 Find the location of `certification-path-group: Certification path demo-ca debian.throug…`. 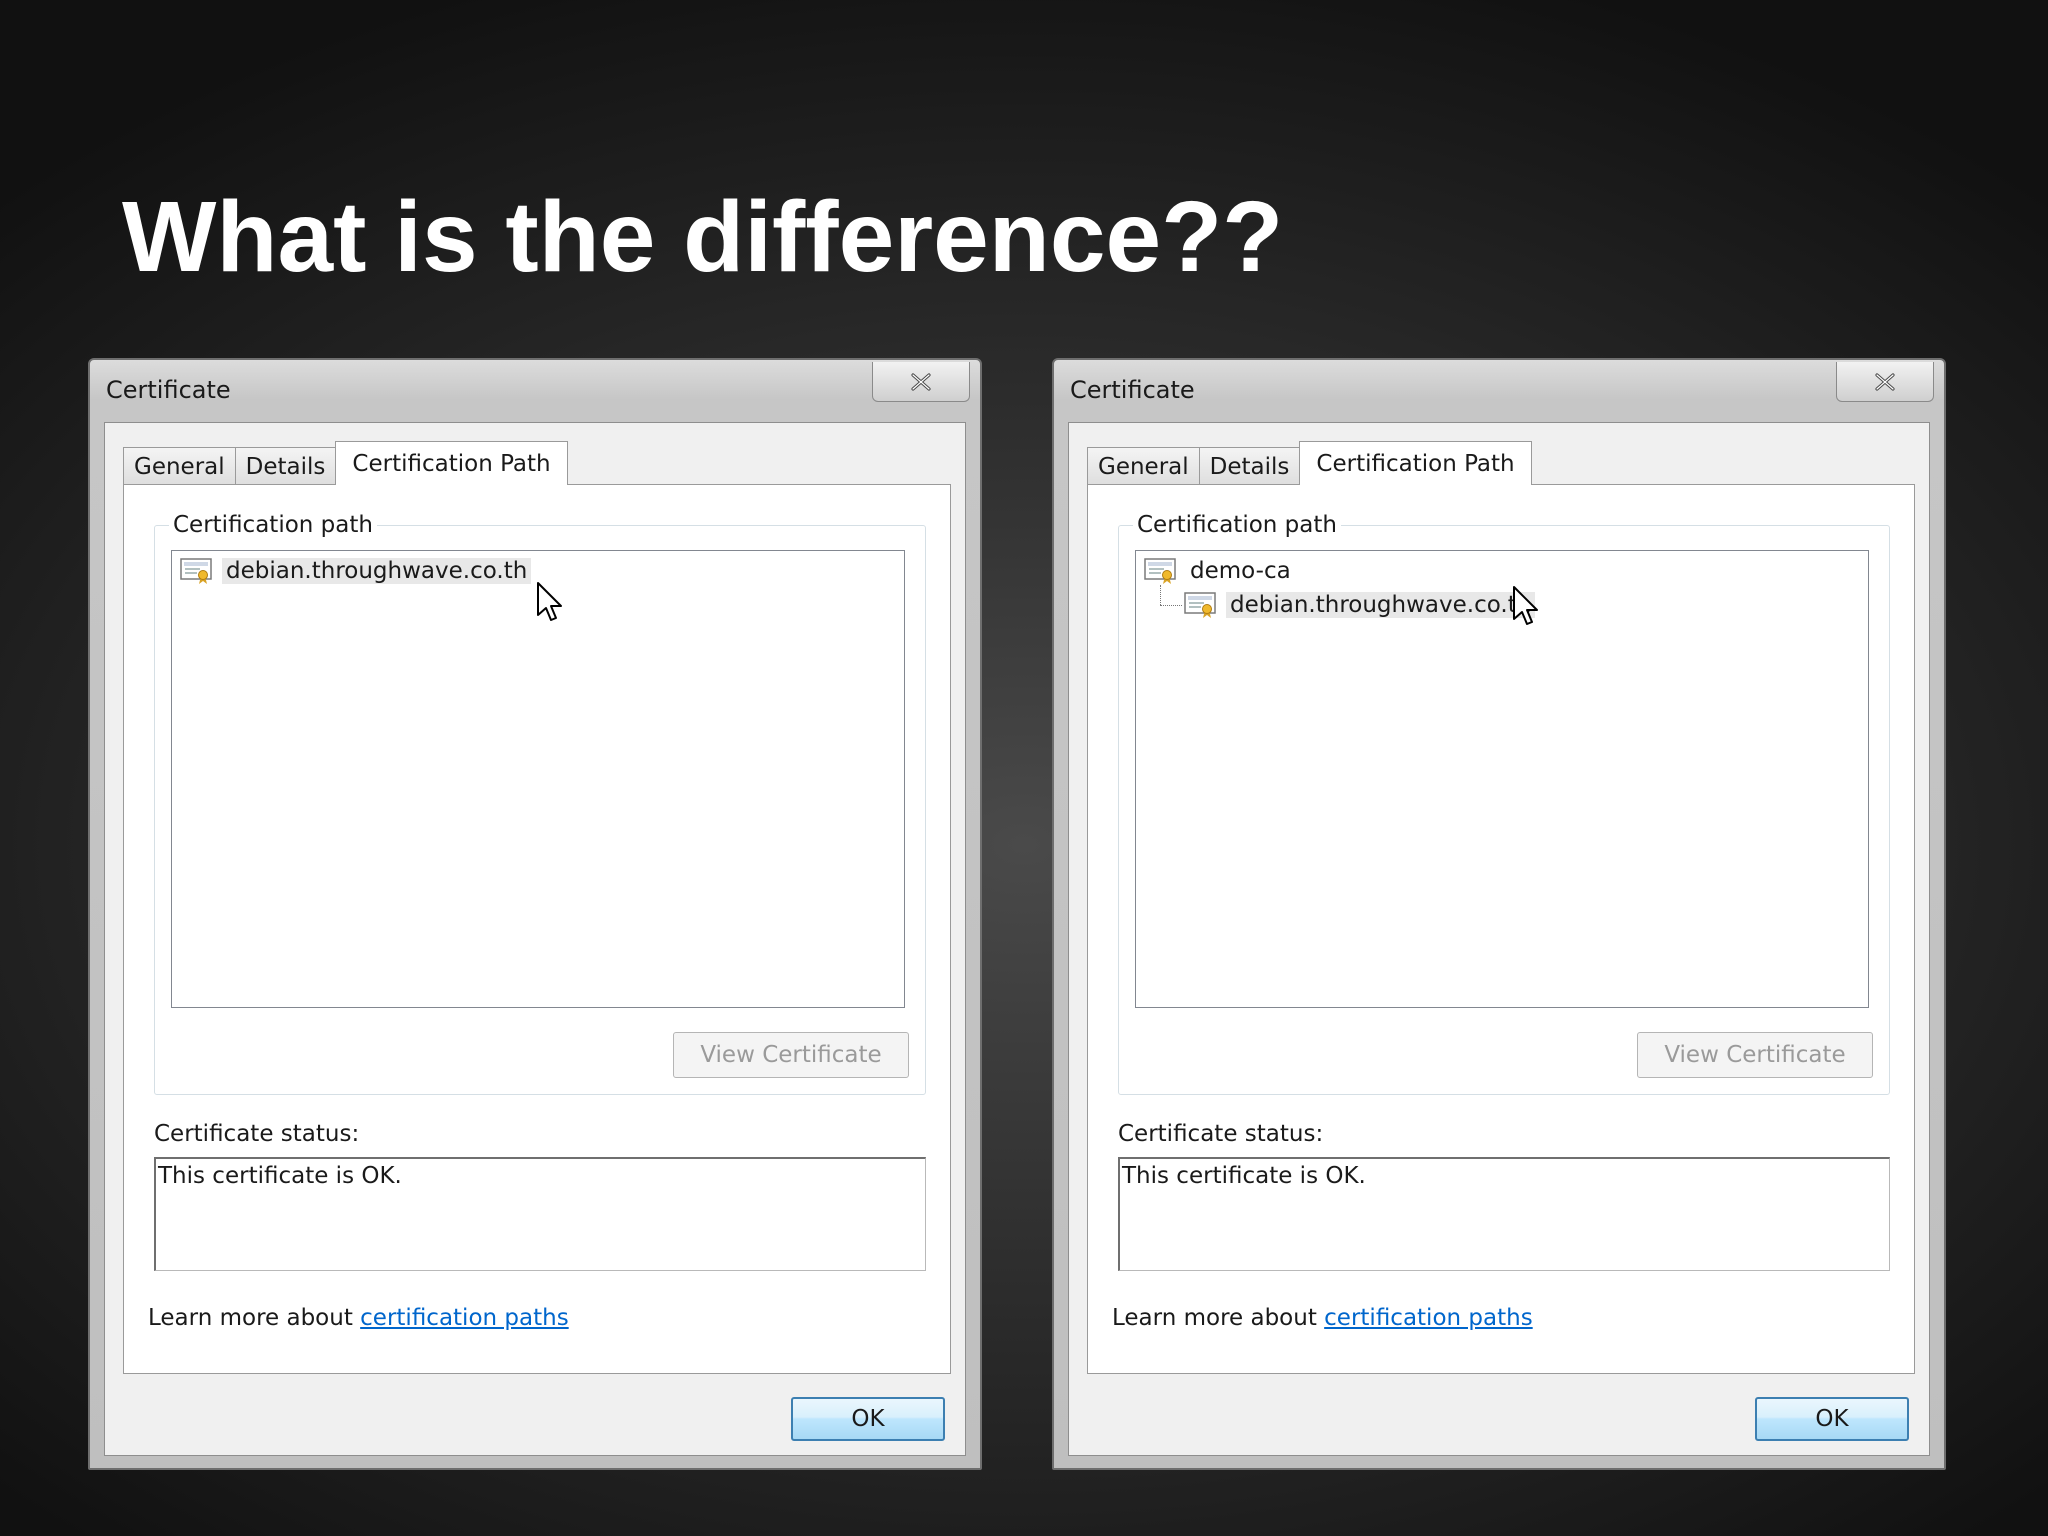

certification-path-group: Certification path demo-ca debian.throug… is located at coordinates (1504, 803).